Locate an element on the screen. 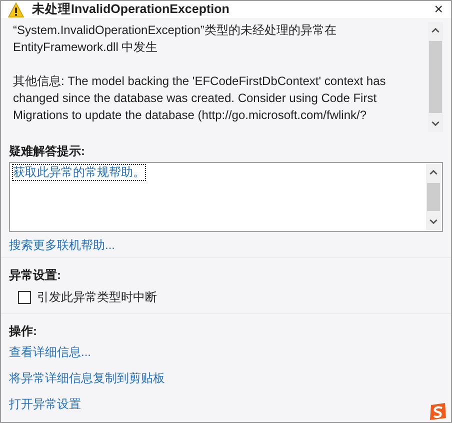 This screenshot has width=452, height=423. close-button: × is located at coordinates (438, 10).